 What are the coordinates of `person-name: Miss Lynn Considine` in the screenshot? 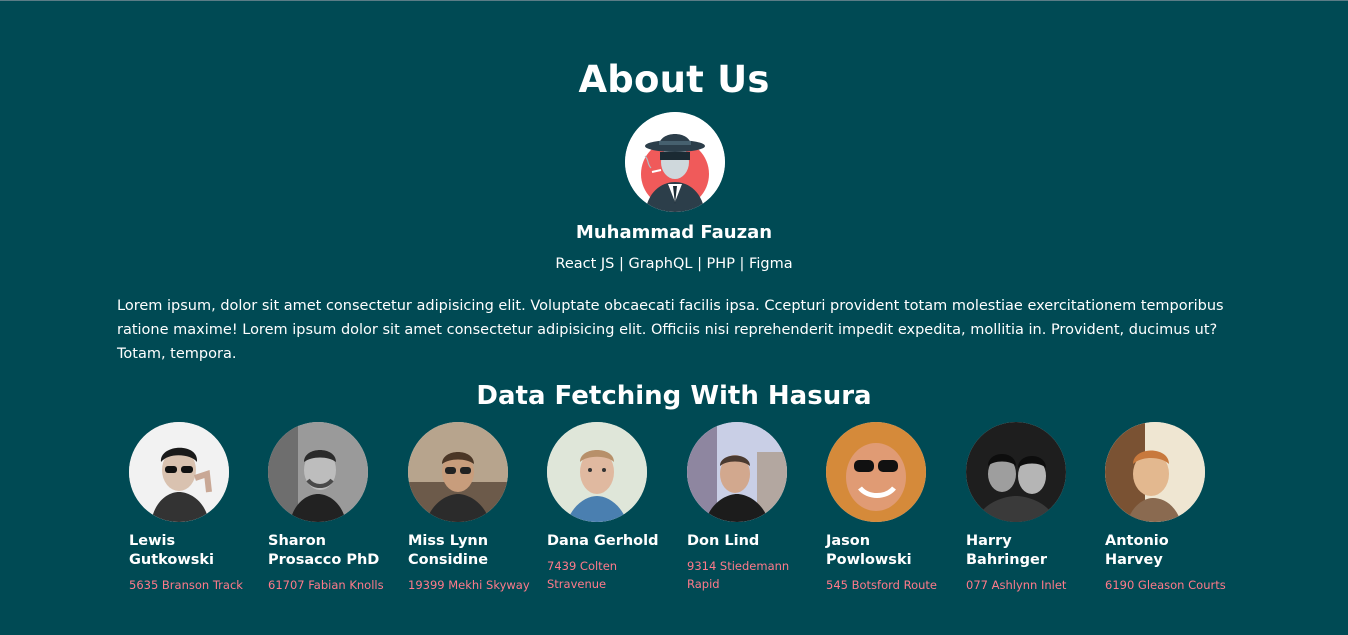 It's located at (448, 550).